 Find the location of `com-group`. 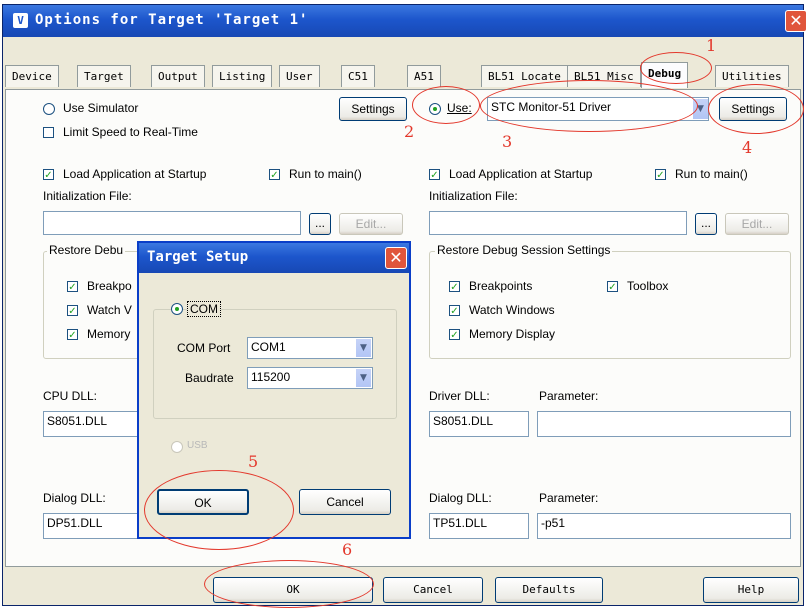

com-group is located at coordinates (275, 364).